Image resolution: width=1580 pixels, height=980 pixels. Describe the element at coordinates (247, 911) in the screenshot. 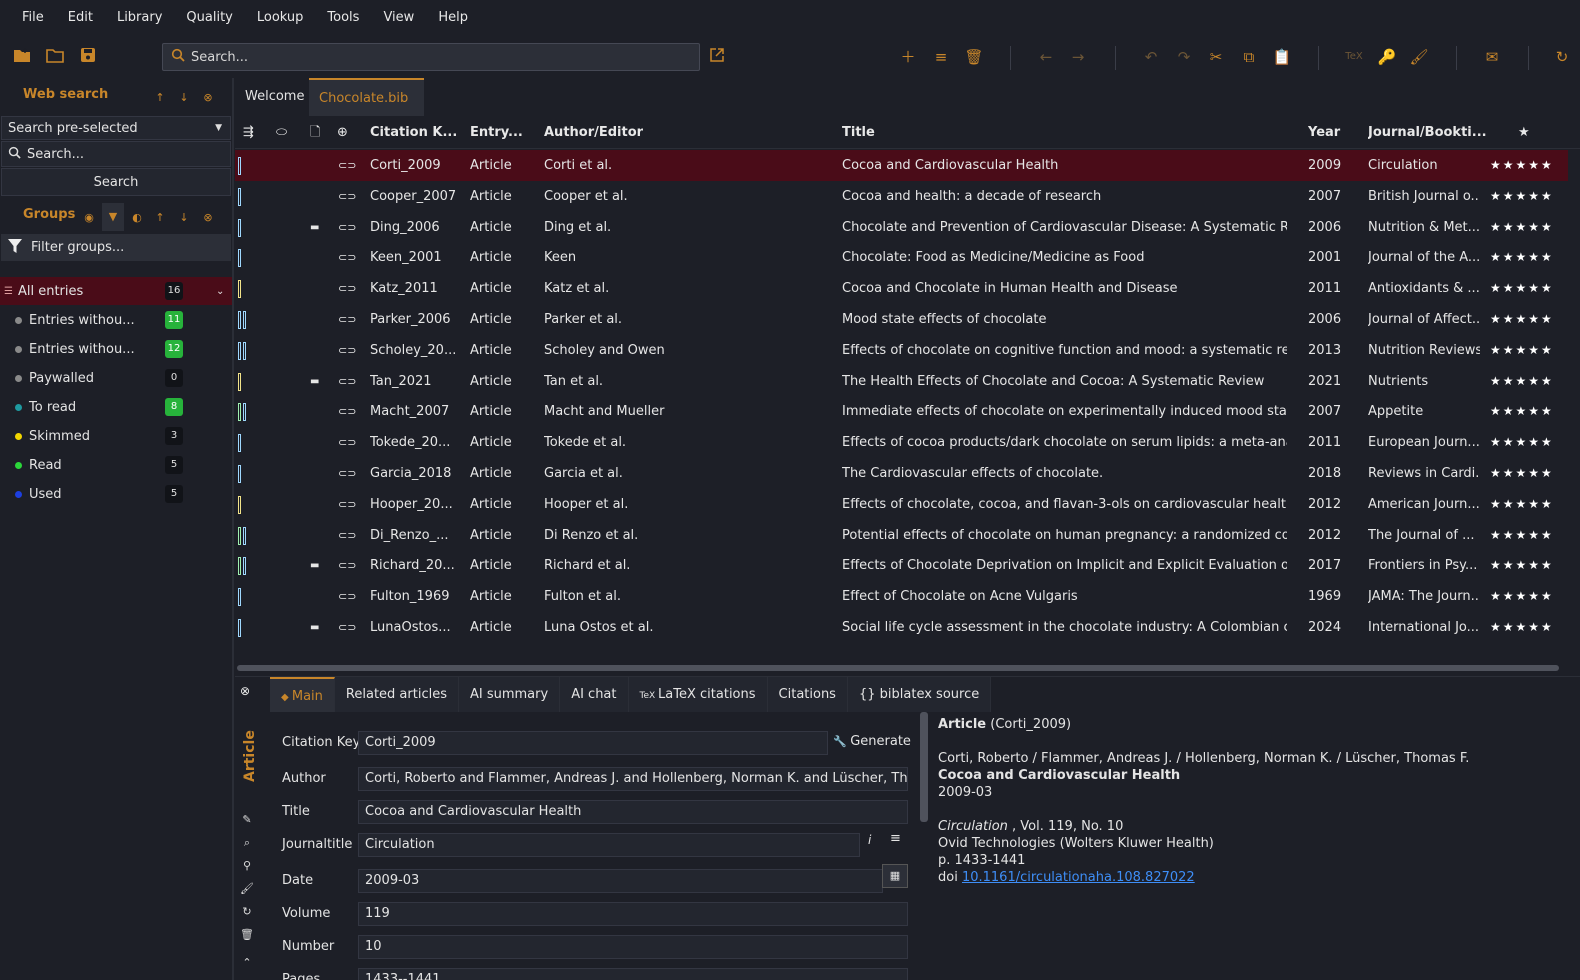

I see `refresh-icon: ↻` at that location.